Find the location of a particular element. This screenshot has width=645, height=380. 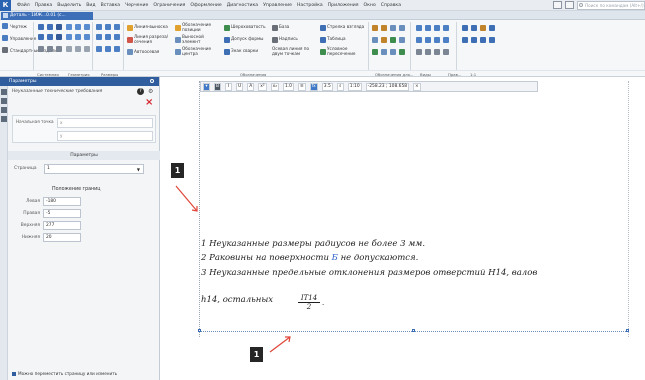

base-label: База is located at coordinates (284, 27).